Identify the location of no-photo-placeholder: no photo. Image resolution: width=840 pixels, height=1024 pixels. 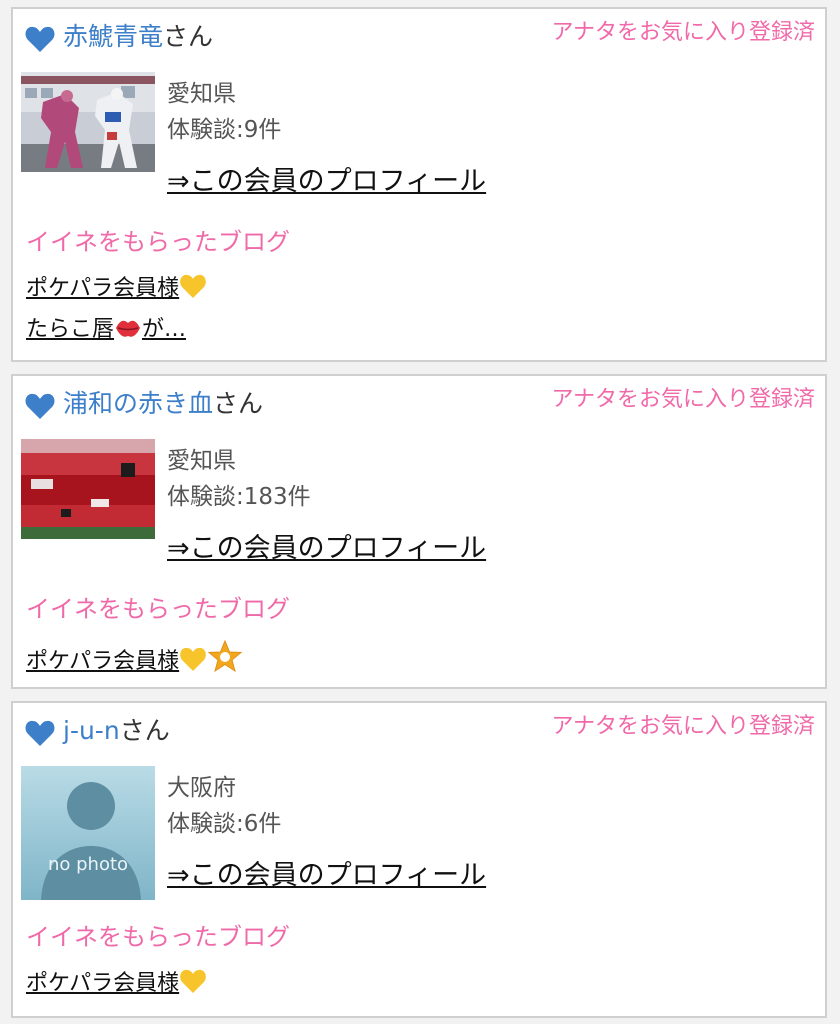
(88, 833).